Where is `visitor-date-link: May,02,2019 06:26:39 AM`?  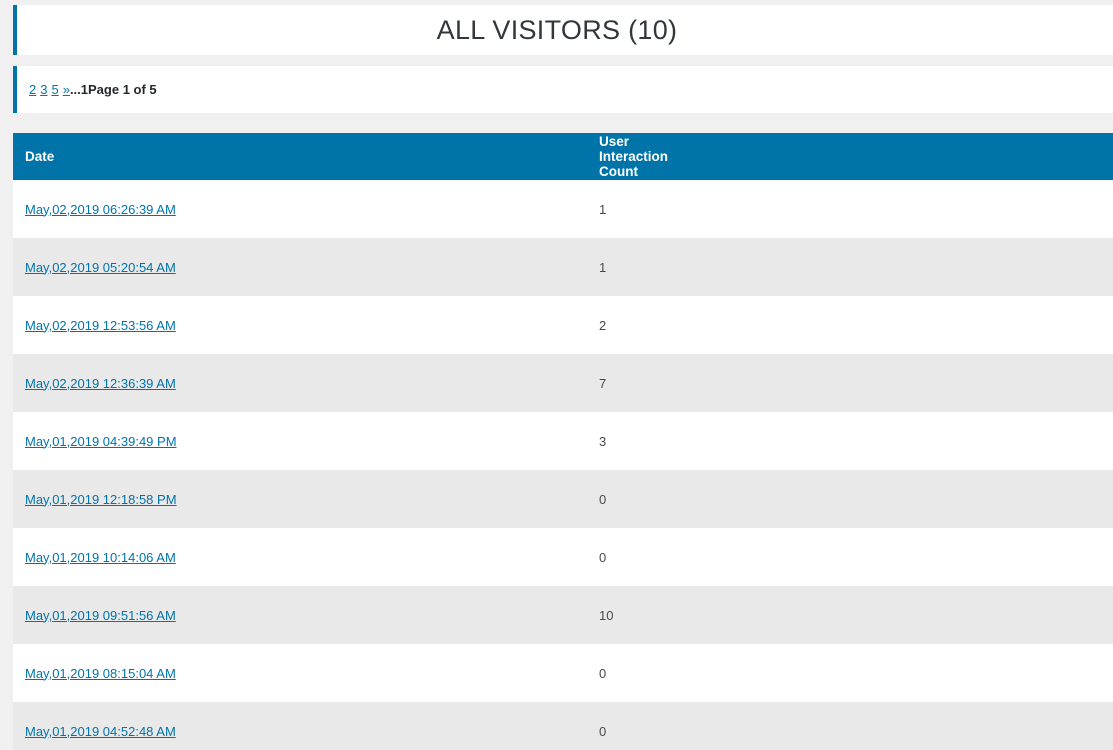 visitor-date-link: May,02,2019 06:26:39 AM is located at coordinates (100, 209).